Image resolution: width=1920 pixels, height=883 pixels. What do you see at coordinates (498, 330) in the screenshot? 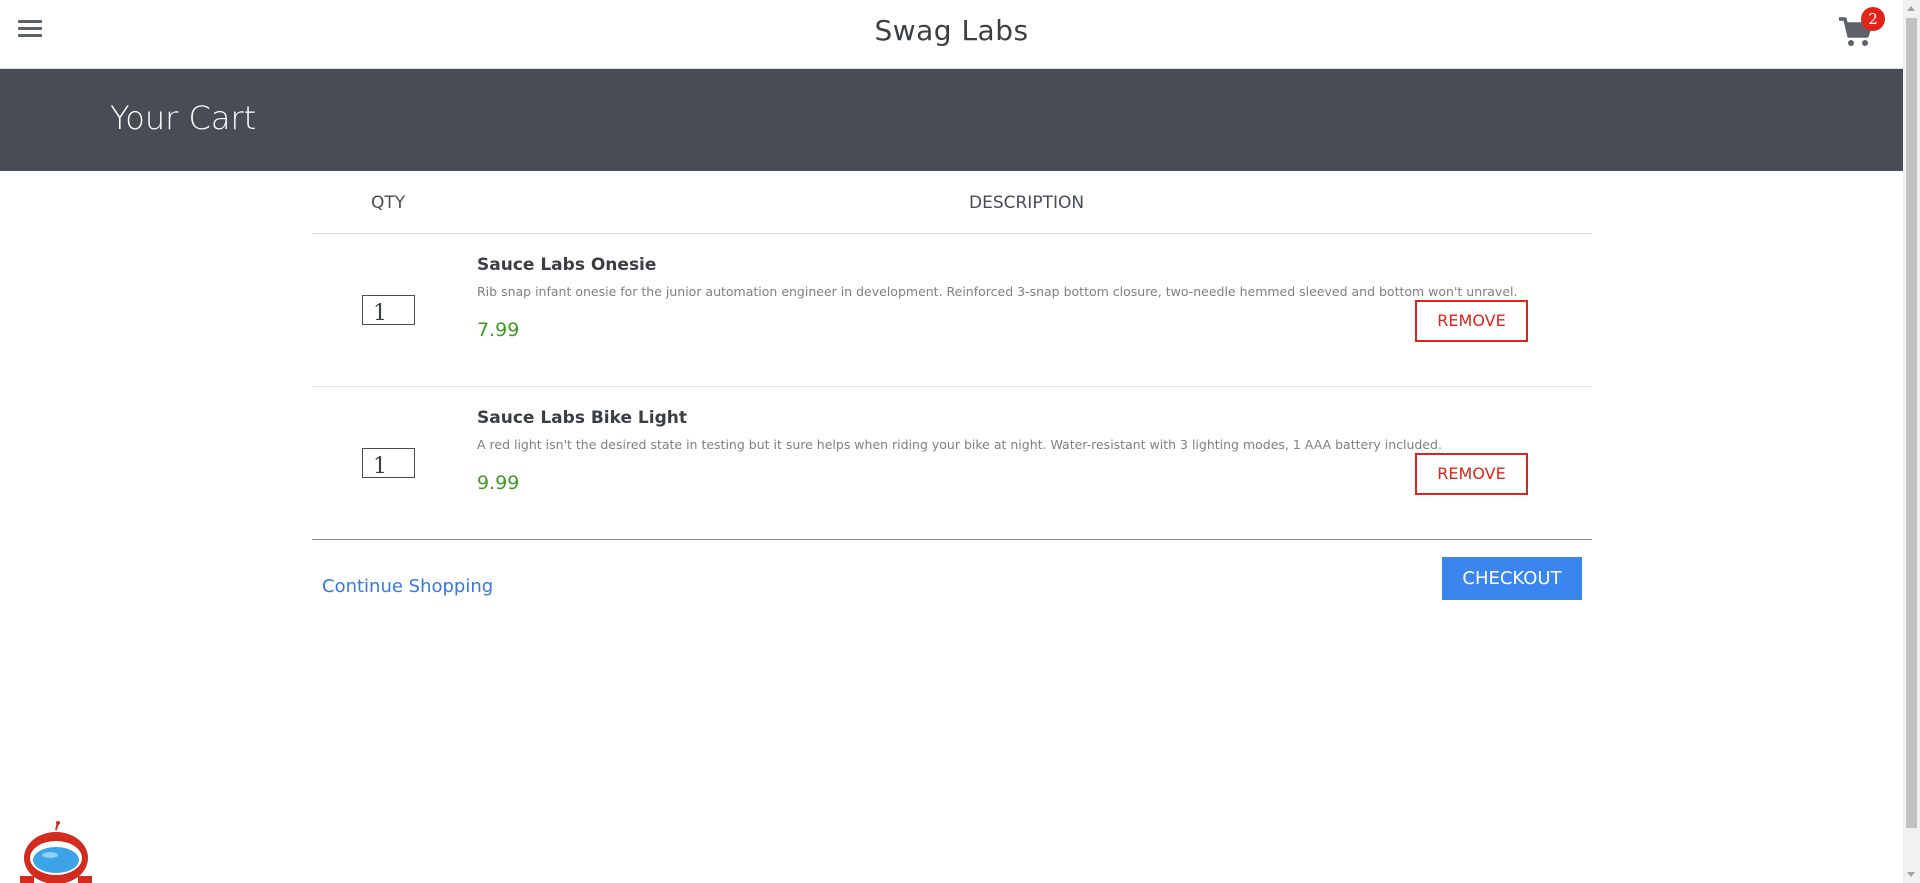
I see `item-price: 7.99` at bounding box center [498, 330].